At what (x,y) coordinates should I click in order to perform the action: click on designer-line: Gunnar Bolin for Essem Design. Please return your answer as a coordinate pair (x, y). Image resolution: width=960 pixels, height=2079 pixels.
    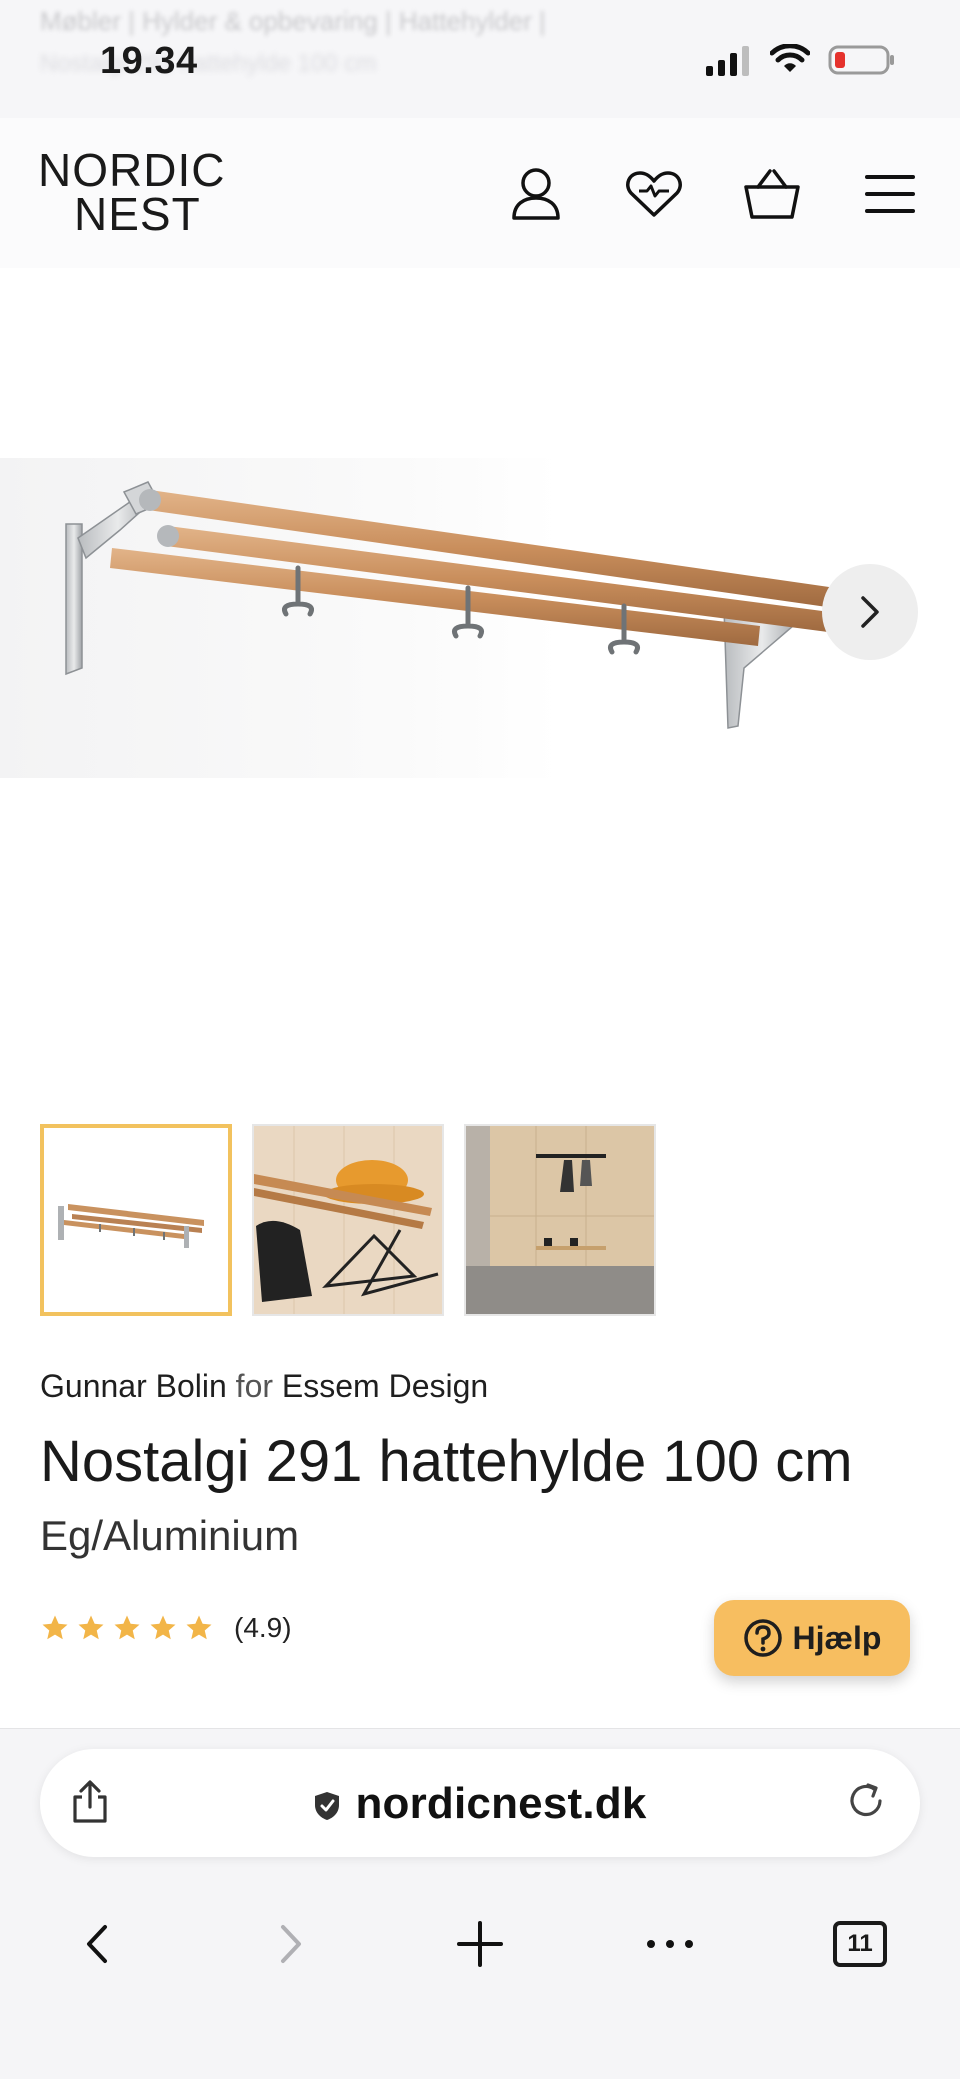
    Looking at the image, I should click on (264, 1386).